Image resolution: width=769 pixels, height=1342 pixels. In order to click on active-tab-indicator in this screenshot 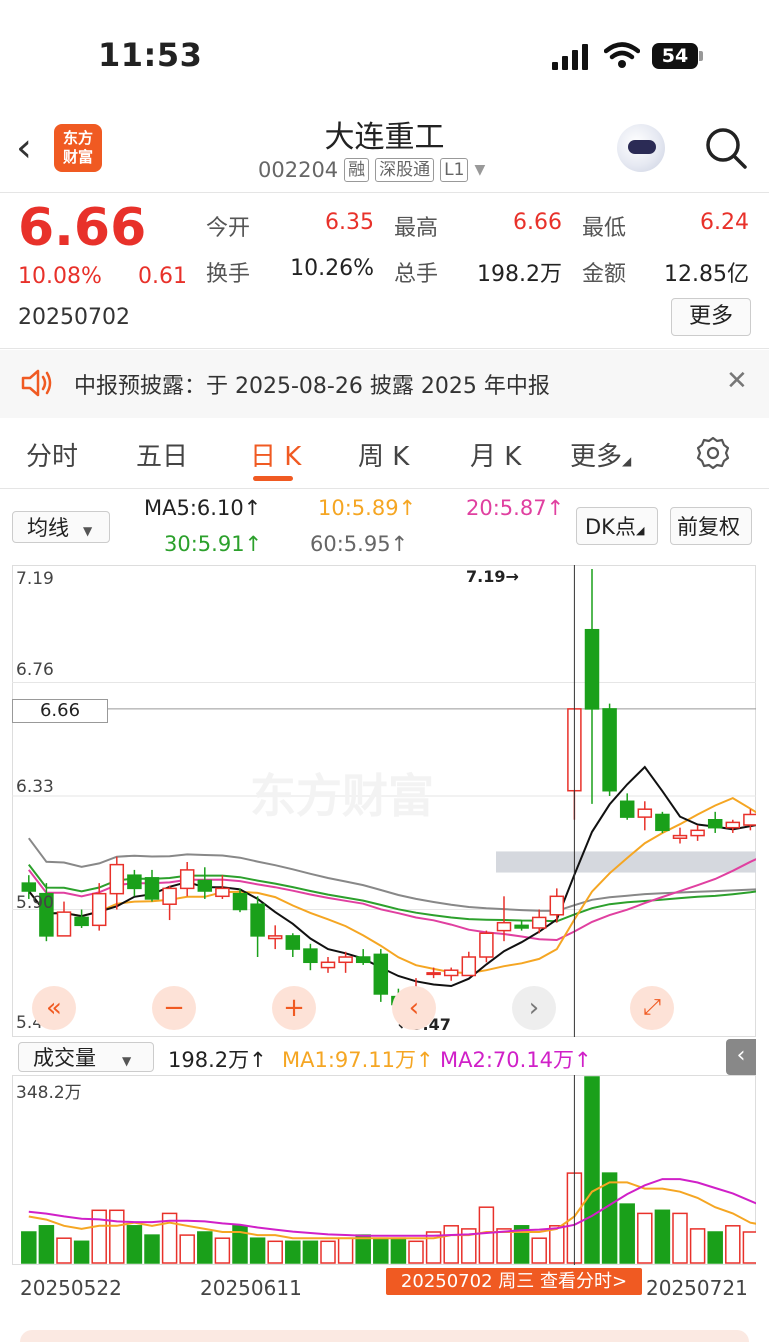, I will do `click(273, 478)`.